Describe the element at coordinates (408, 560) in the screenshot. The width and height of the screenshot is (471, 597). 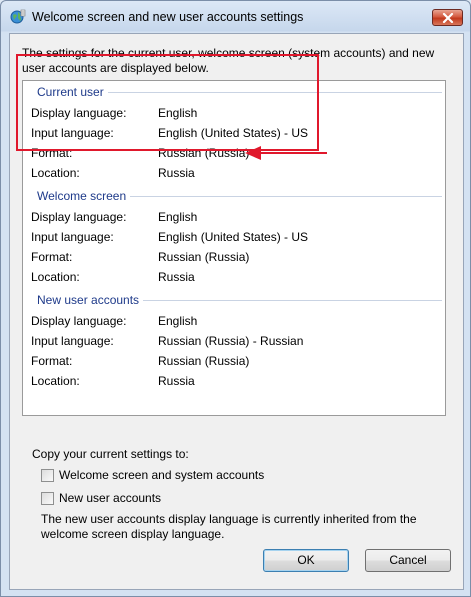
I see `cancel-button: Cancel` at that location.